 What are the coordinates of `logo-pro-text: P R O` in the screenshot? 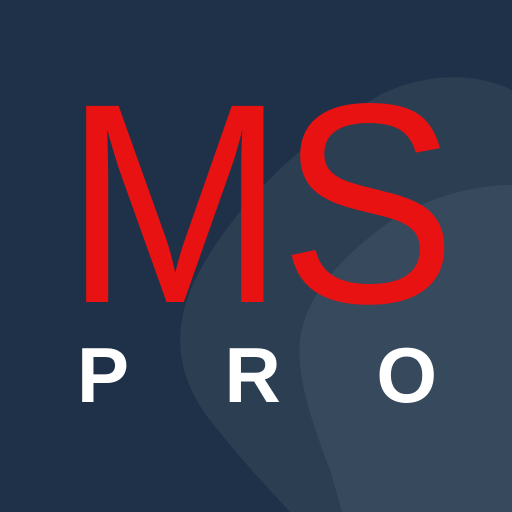 It's located at (257, 375).